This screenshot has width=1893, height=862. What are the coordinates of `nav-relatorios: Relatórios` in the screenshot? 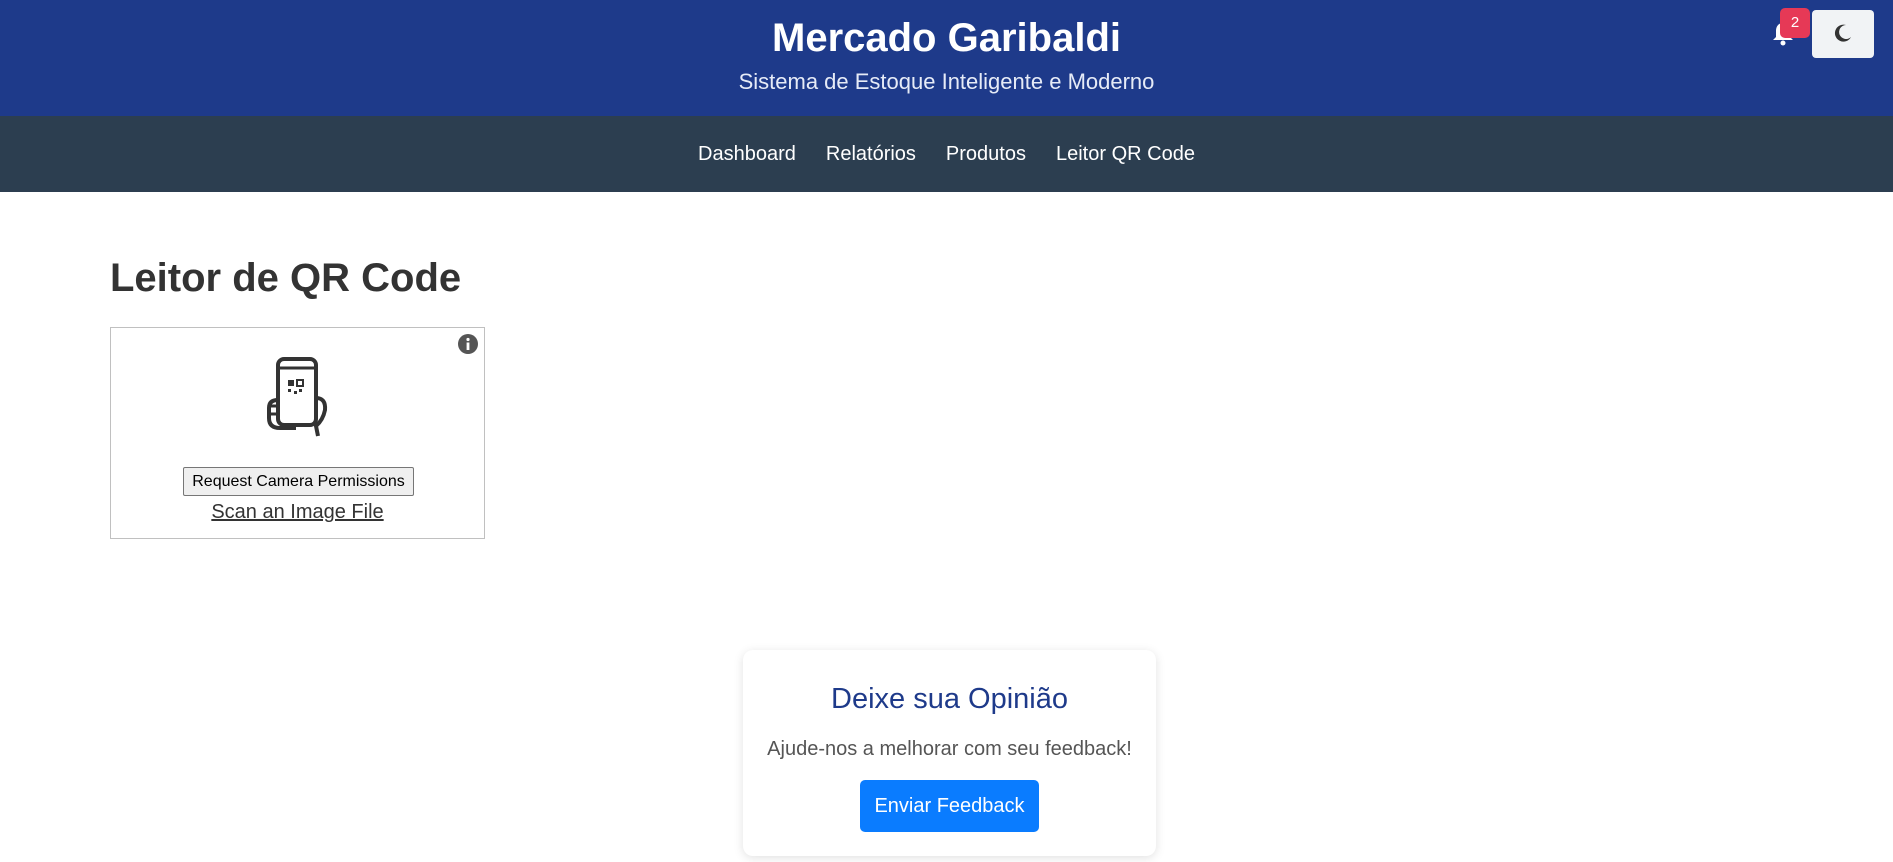 It's located at (871, 154).